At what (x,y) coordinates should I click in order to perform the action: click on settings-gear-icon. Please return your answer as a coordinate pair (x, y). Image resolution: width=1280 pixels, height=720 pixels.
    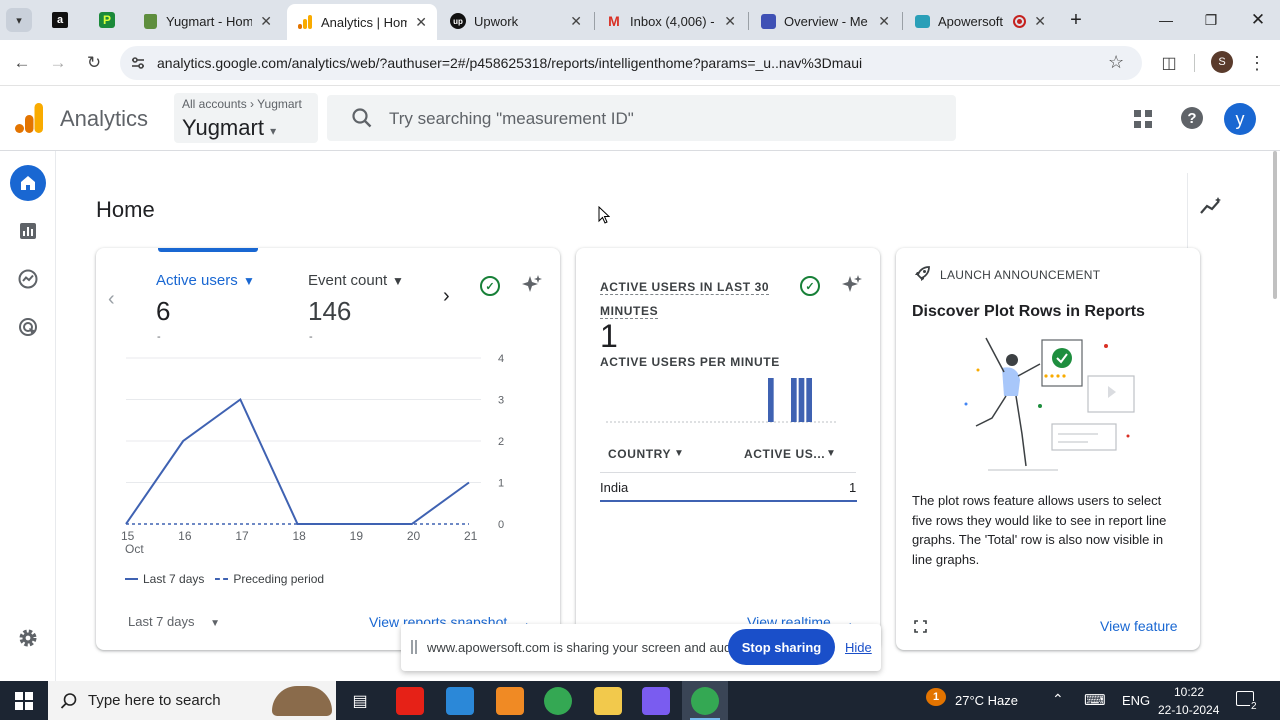
    Looking at the image, I should click on (28, 638).